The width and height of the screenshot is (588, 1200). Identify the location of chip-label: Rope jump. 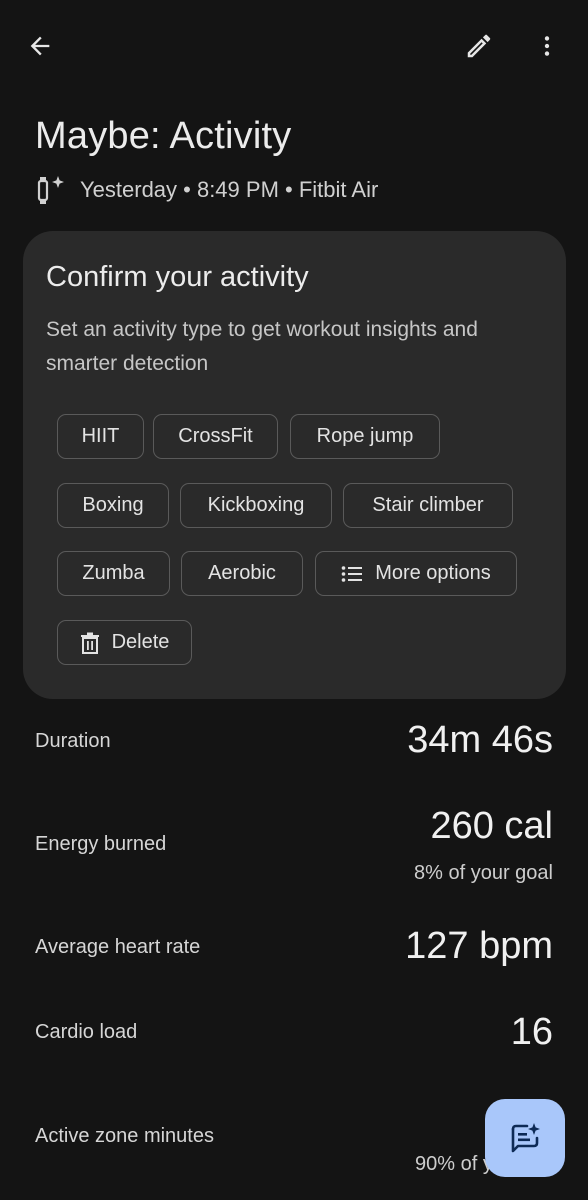
(365, 436).